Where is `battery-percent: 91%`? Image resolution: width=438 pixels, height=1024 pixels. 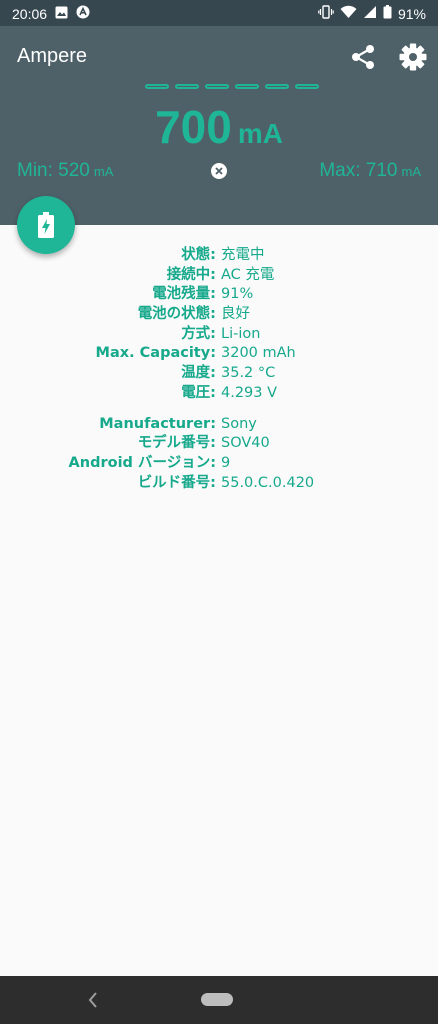
battery-percent: 91% is located at coordinates (411, 13).